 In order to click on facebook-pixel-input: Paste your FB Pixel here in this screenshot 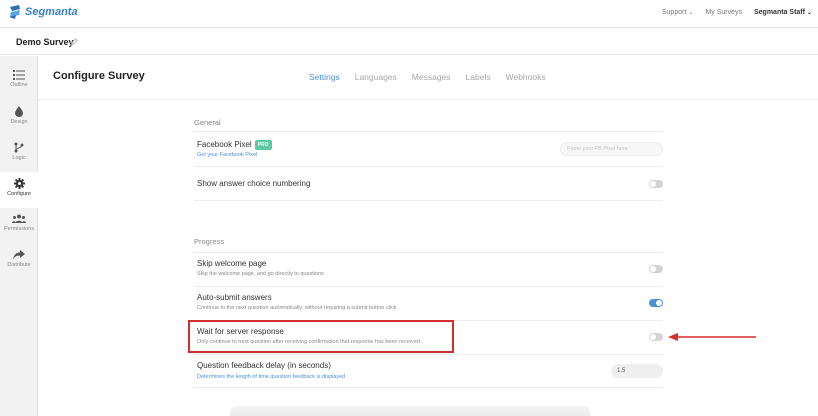, I will do `click(611, 149)`.